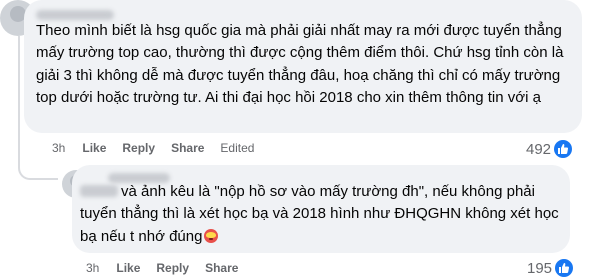 This screenshot has width=590, height=277. I want to click on edited-label: Edited, so click(237, 148).